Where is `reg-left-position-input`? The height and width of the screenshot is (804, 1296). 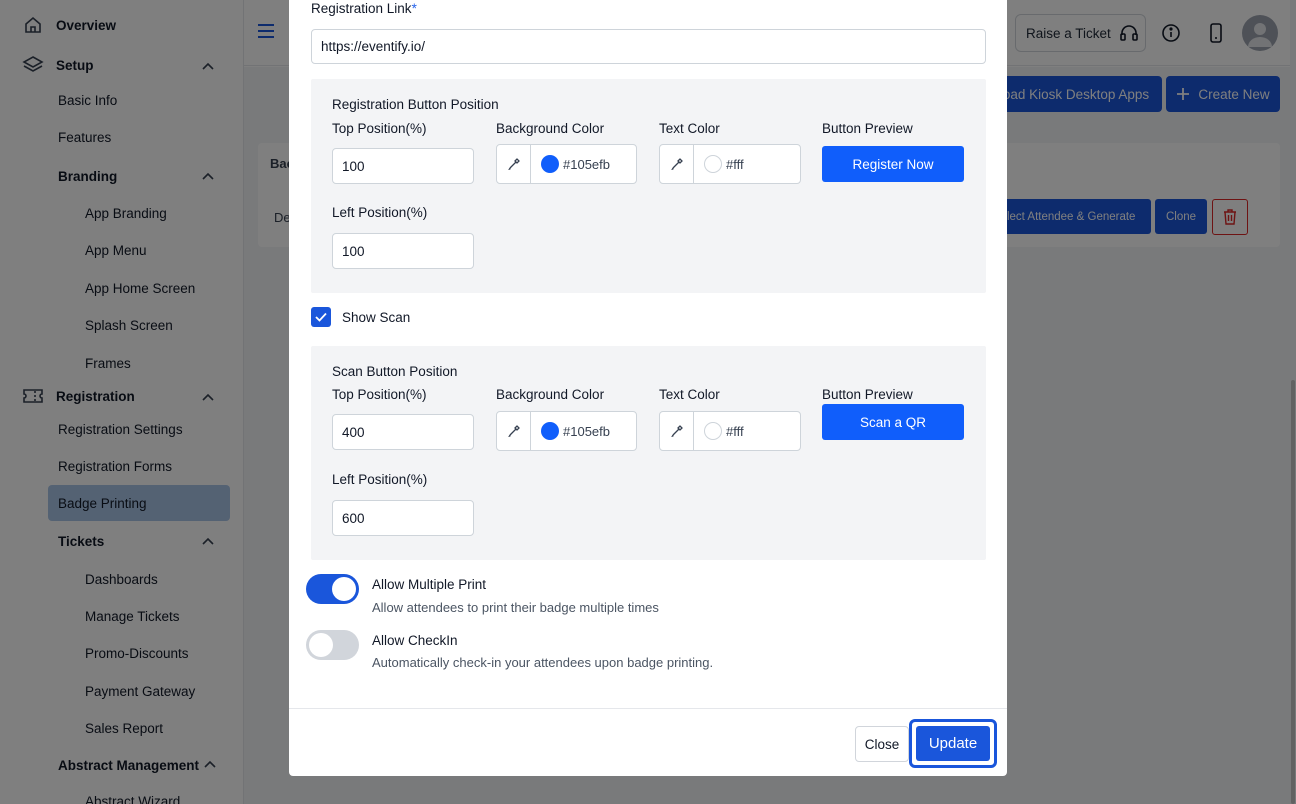 reg-left-position-input is located at coordinates (403, 251).